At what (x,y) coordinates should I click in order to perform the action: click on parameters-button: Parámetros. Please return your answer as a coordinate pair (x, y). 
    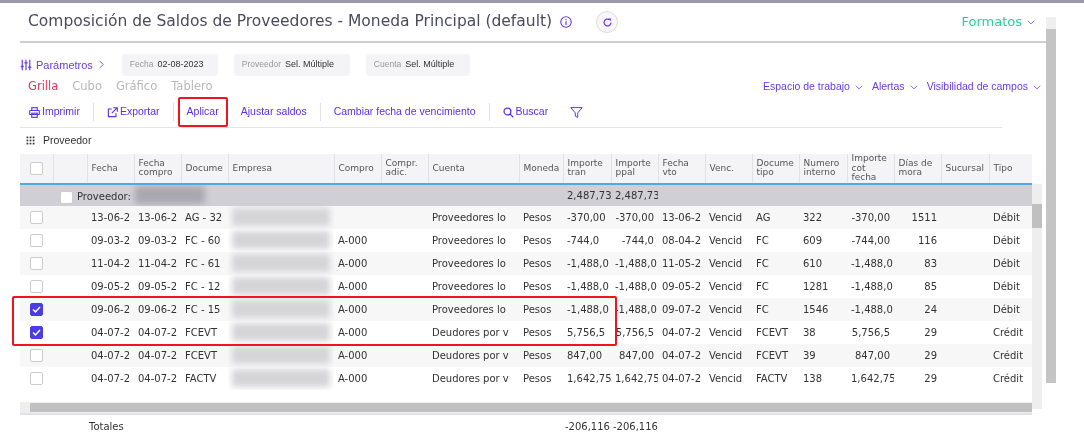
    Looking at the image, I should click on (63, 64).